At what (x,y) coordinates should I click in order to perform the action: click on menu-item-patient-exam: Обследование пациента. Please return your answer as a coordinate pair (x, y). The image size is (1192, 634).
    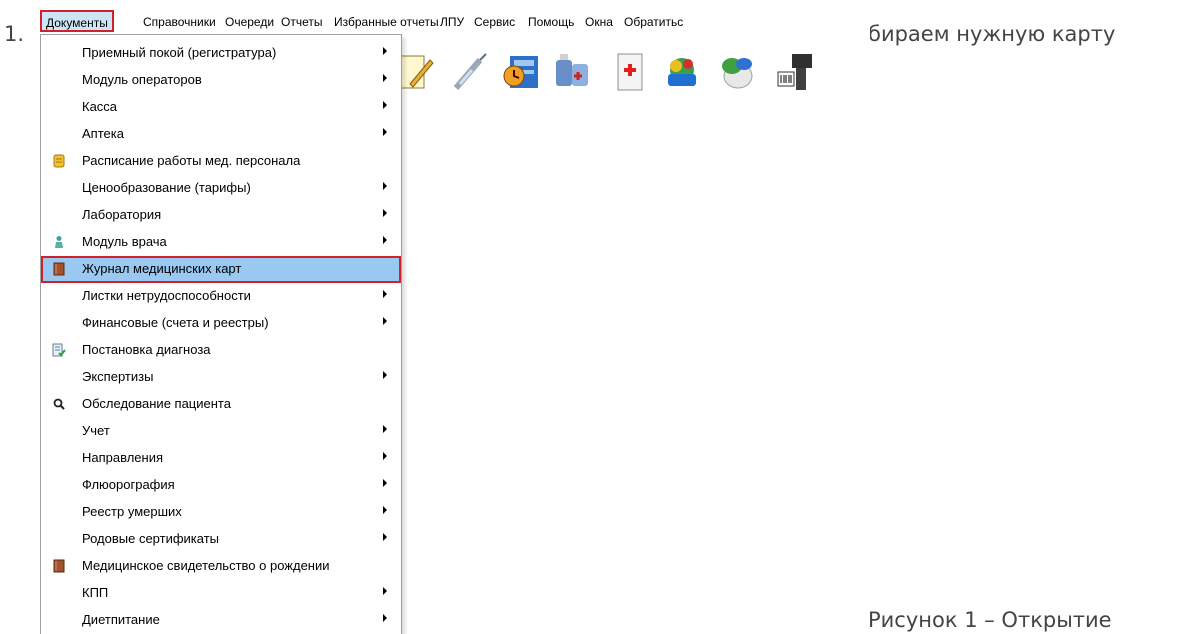
    Looking at the image, I should click on (221, 404).